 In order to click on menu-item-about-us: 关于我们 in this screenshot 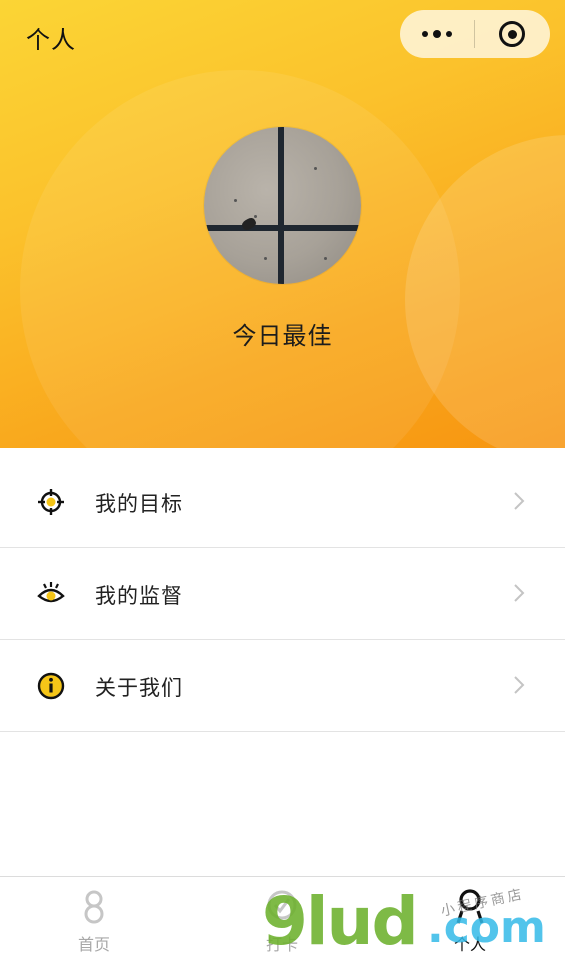, I will do `click(282, 686)`.